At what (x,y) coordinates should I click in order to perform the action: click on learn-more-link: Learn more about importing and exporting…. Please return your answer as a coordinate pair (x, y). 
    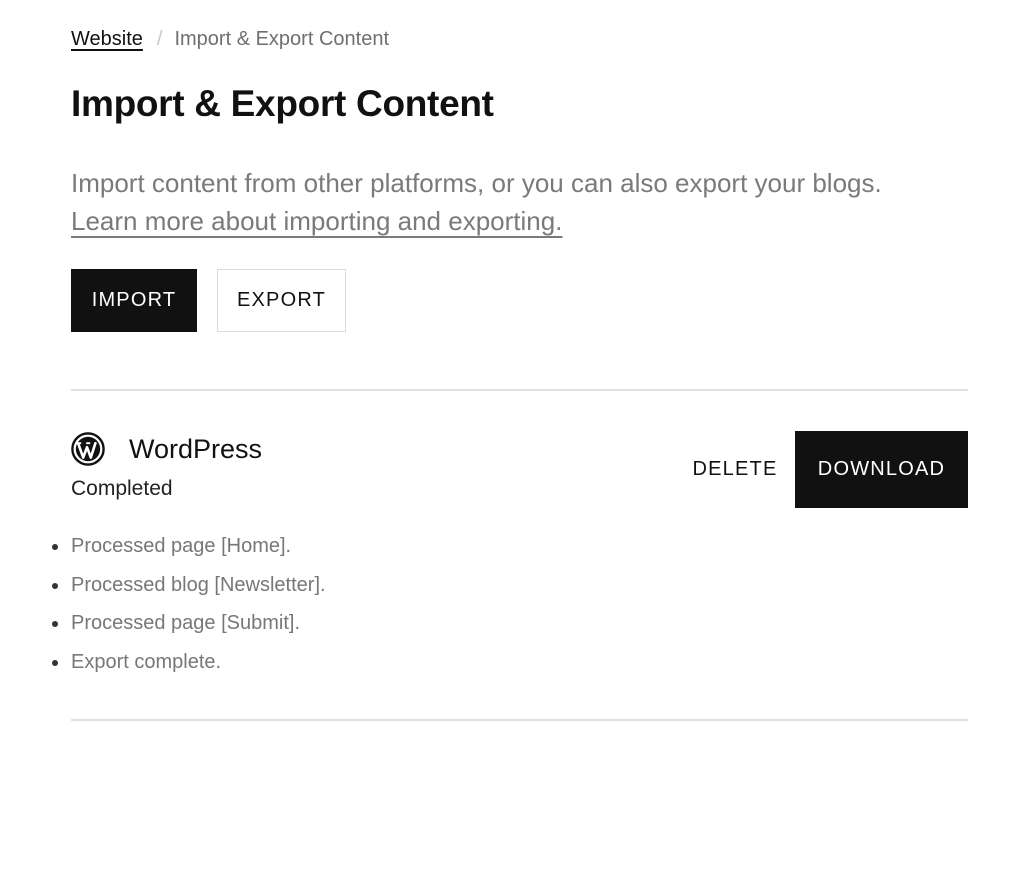
    Looking at the image, I should click on (316, 221).